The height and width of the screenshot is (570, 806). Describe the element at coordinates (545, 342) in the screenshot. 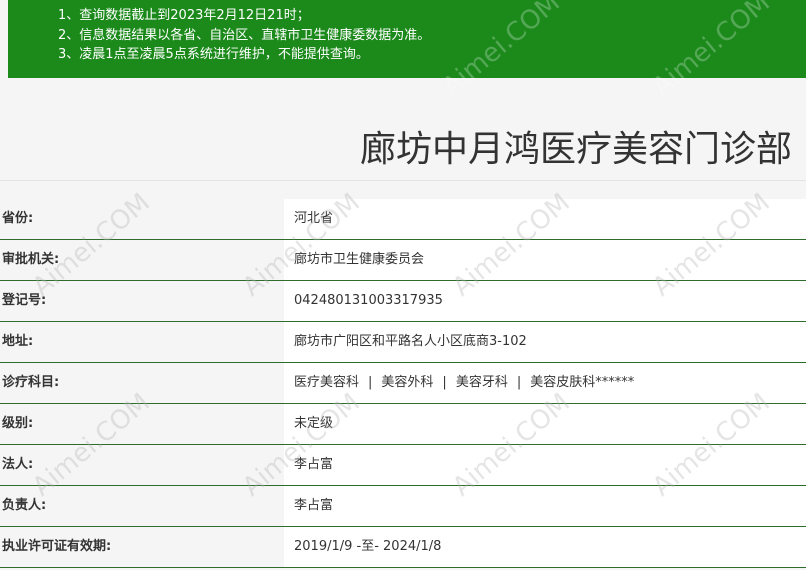

I see `row-value-address: 廊坊市广阳区和平路名人小区底商3-102` at that location.